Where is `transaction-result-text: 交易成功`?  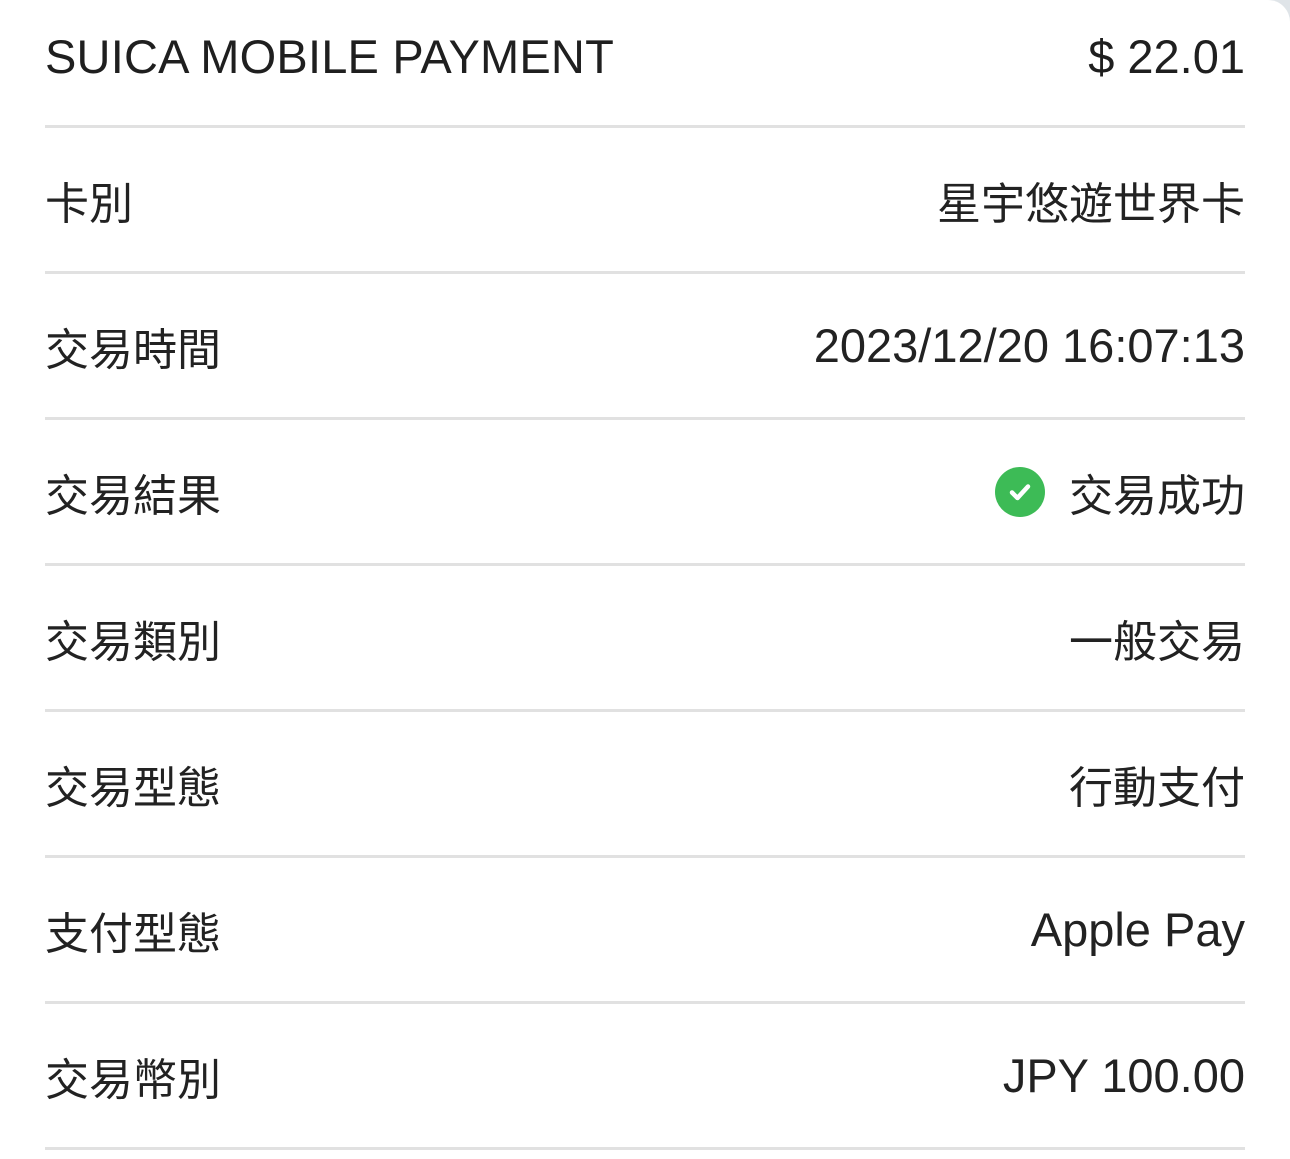
transaction-result-text: 交易成功 is located at coordinates (1157, 496).